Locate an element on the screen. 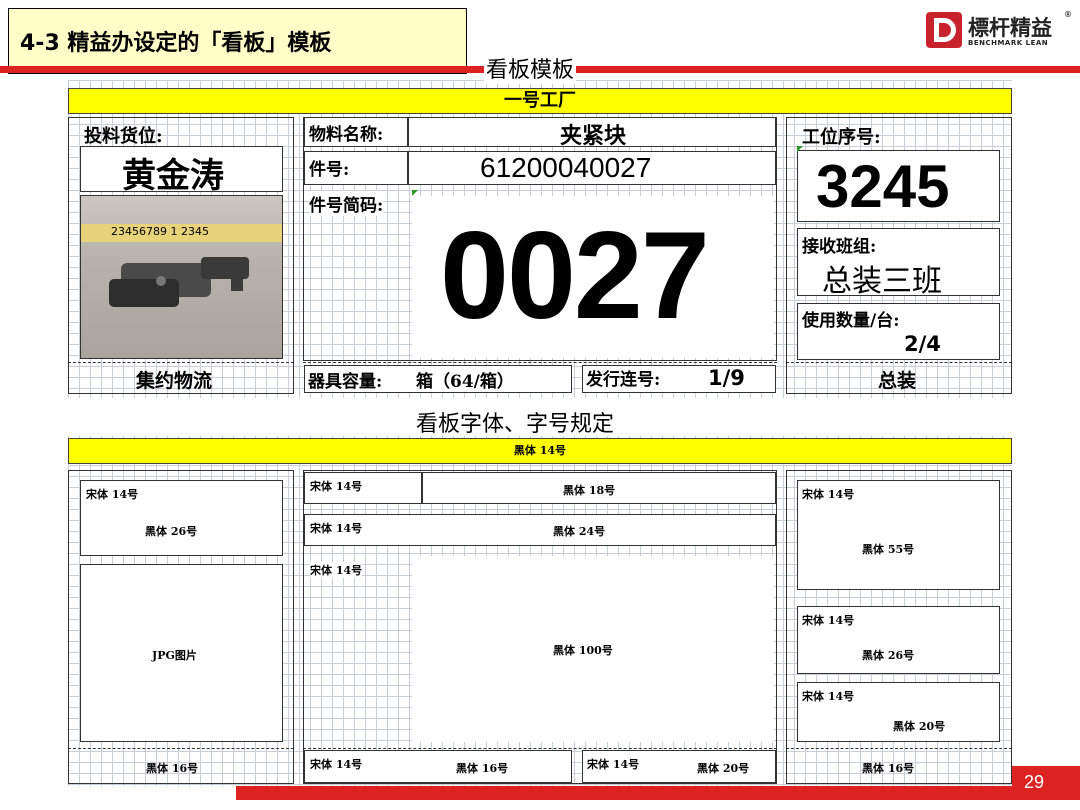 The image size is (1080, 810). middle-divider is located at coordinates (540, 362).